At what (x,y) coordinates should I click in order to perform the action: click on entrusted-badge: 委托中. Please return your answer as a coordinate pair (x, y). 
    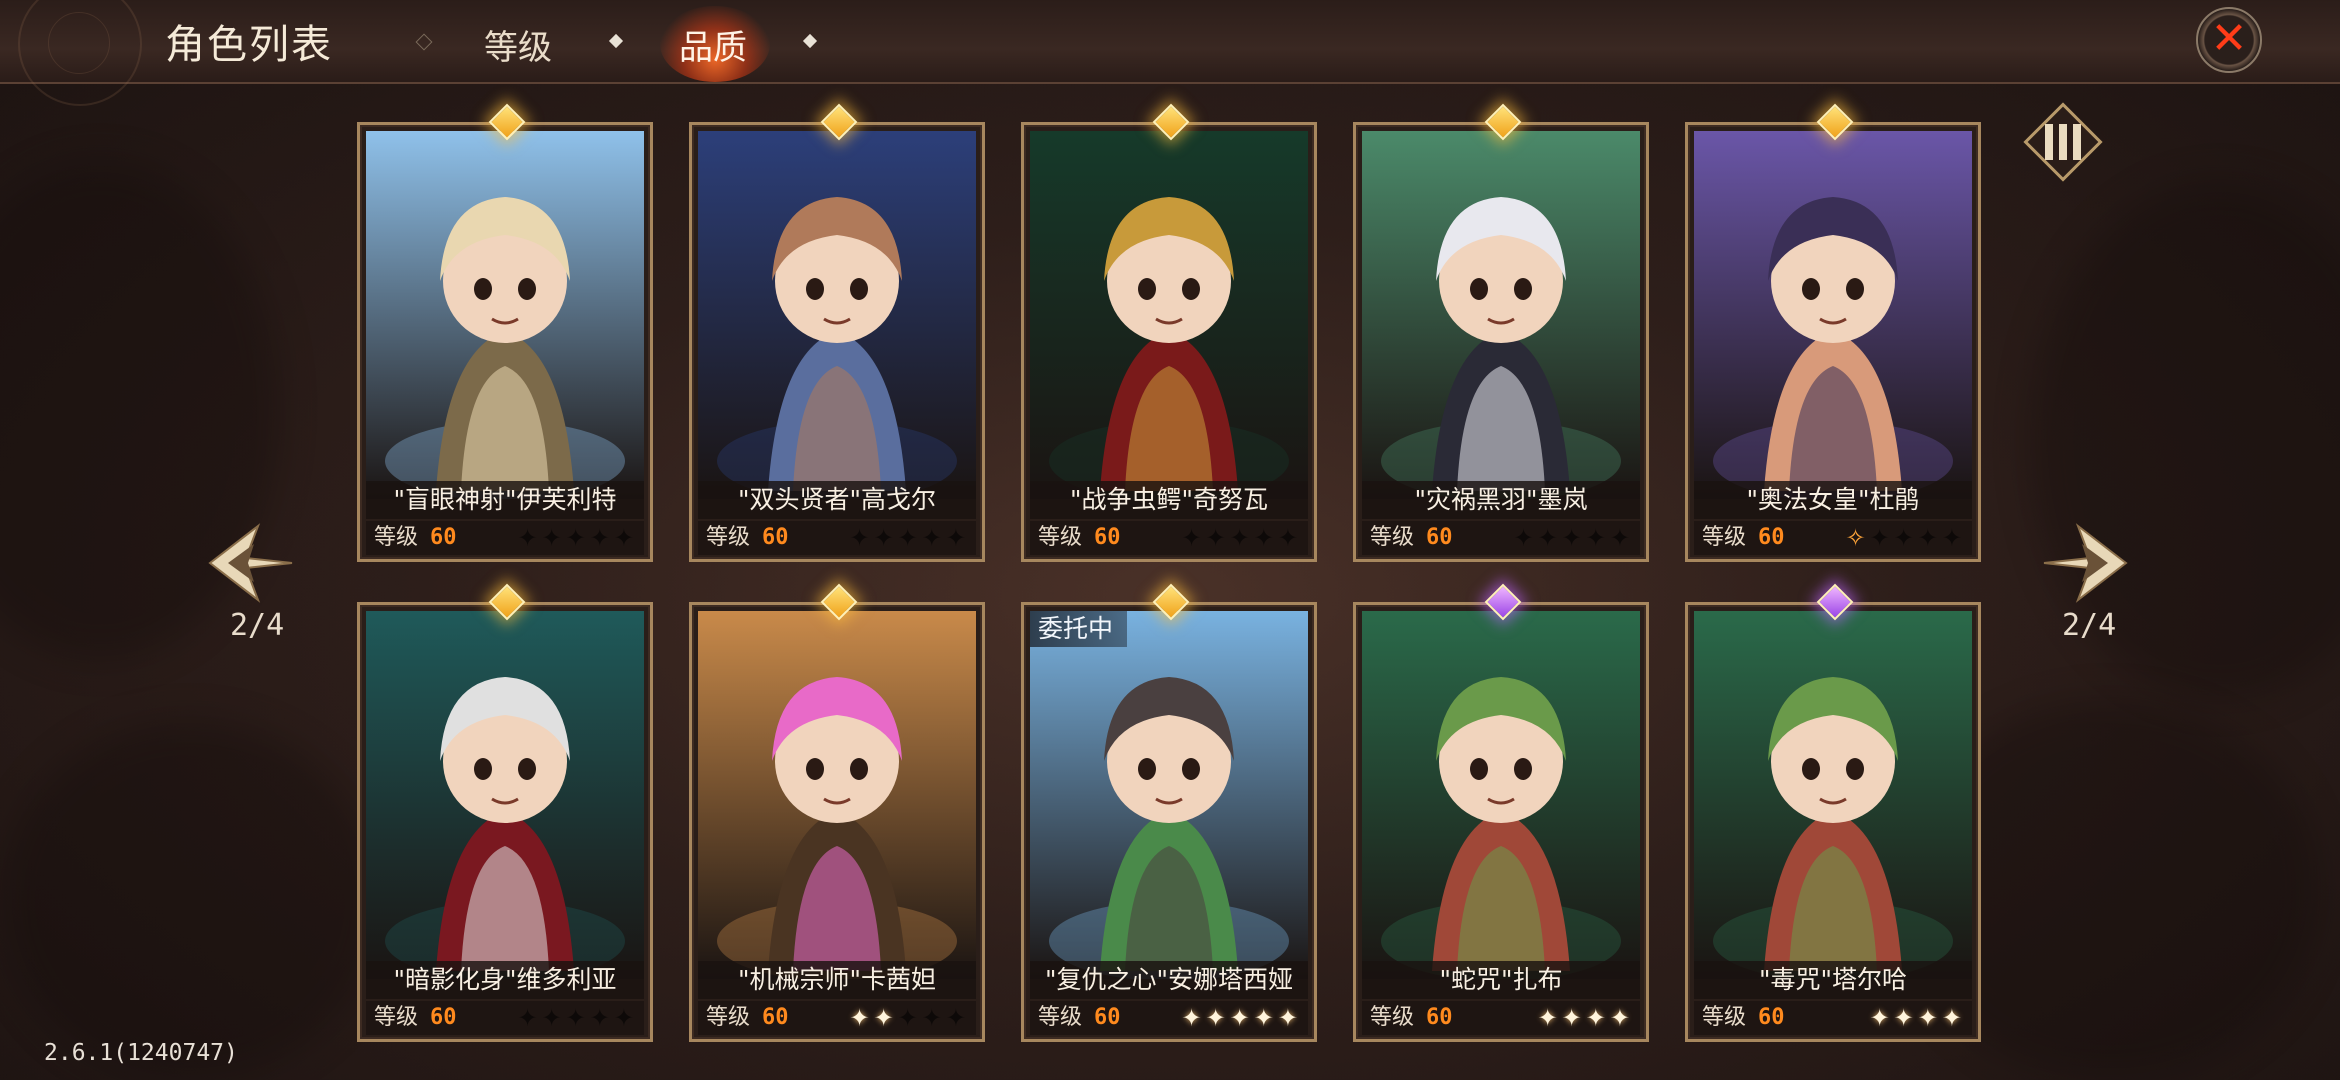
    Looking at the image, I should click on (1079, 629).